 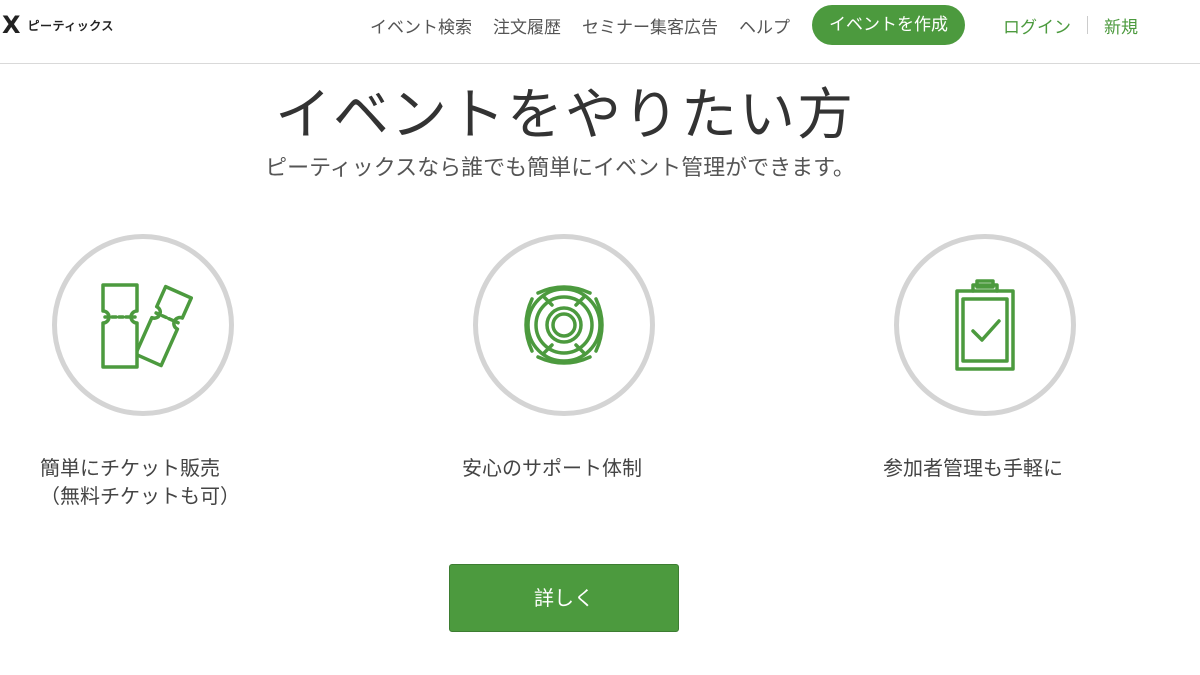 I want to click on feature-support-line1: 安心のサポート体制, so click(x=552, y=468).